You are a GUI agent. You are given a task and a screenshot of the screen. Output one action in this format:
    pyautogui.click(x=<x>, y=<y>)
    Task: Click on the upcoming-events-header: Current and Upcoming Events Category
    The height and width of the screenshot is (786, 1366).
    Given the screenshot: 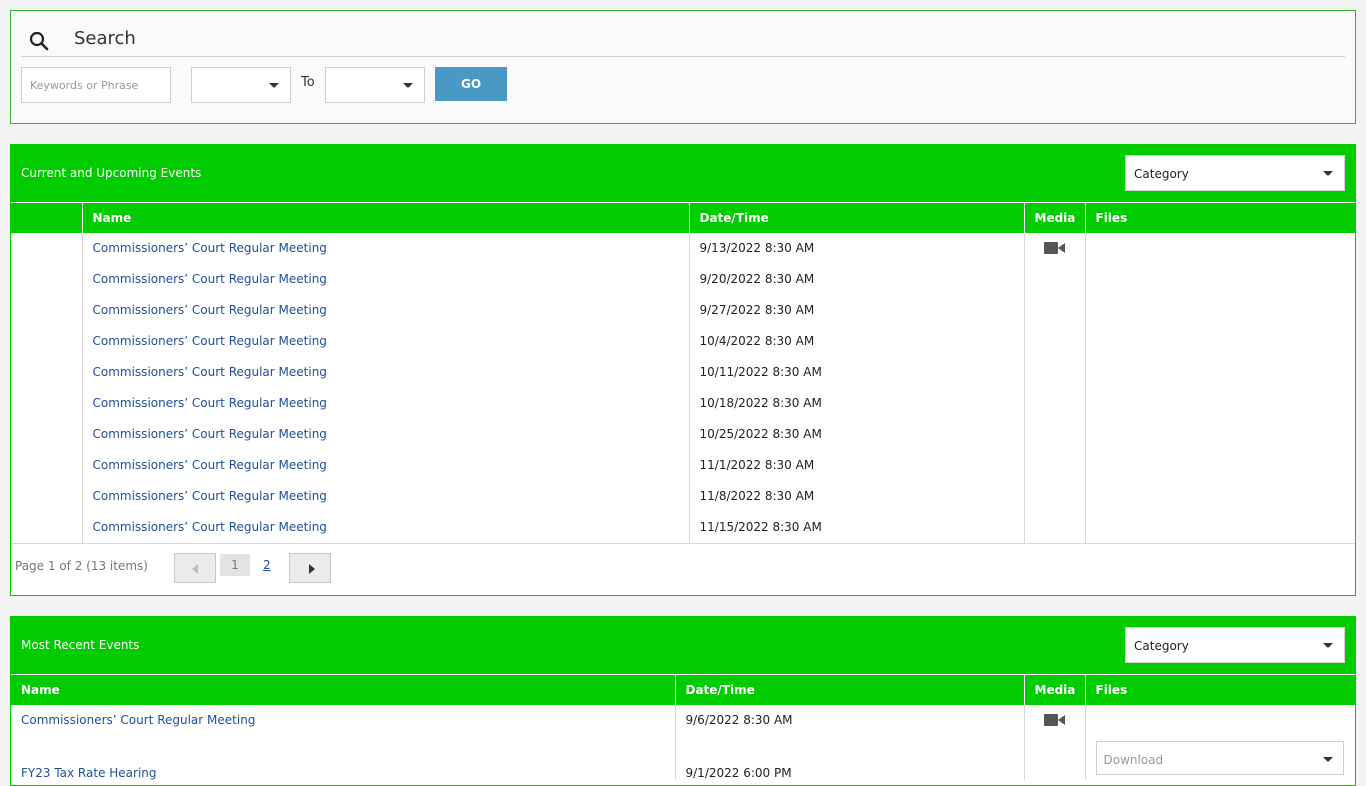 What is the action you would take?
    pyautogui.click(x=683, y=173)
    